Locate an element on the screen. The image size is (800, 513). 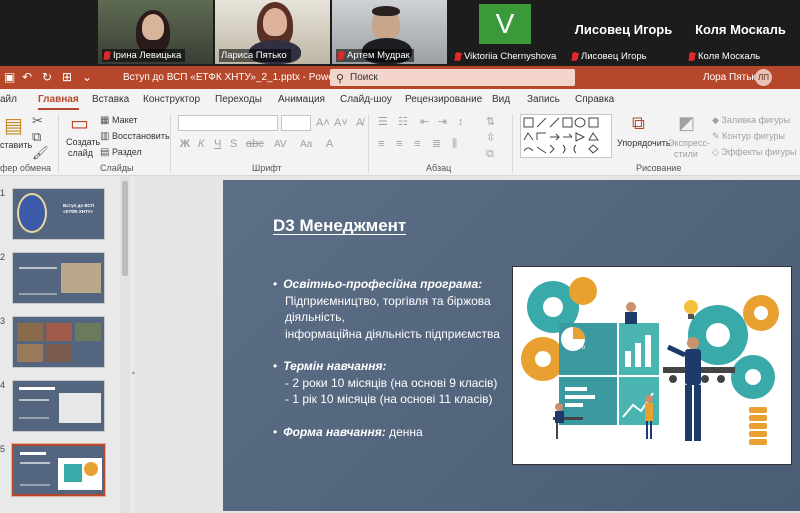
section-button: Раздел is located at coordinates (127, 152).